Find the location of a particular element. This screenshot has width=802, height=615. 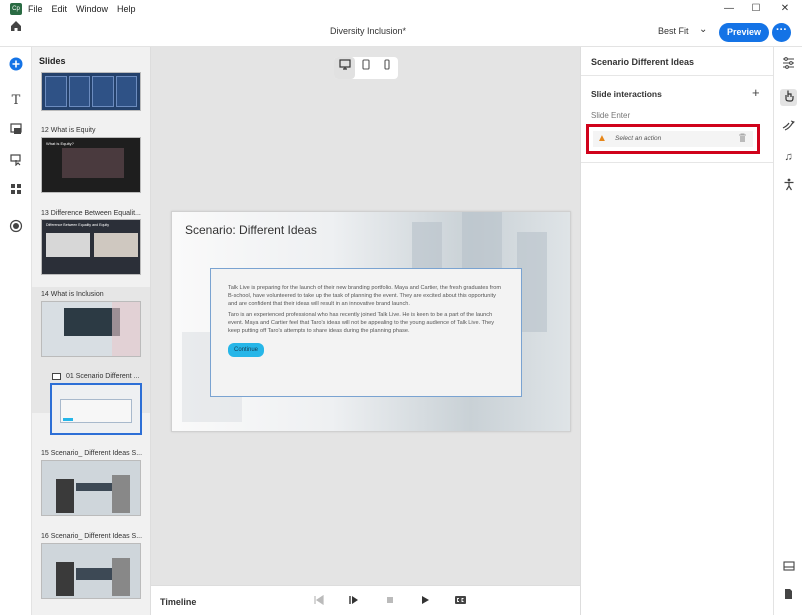

closed-caption-icon is located at coordinates (460, 601).